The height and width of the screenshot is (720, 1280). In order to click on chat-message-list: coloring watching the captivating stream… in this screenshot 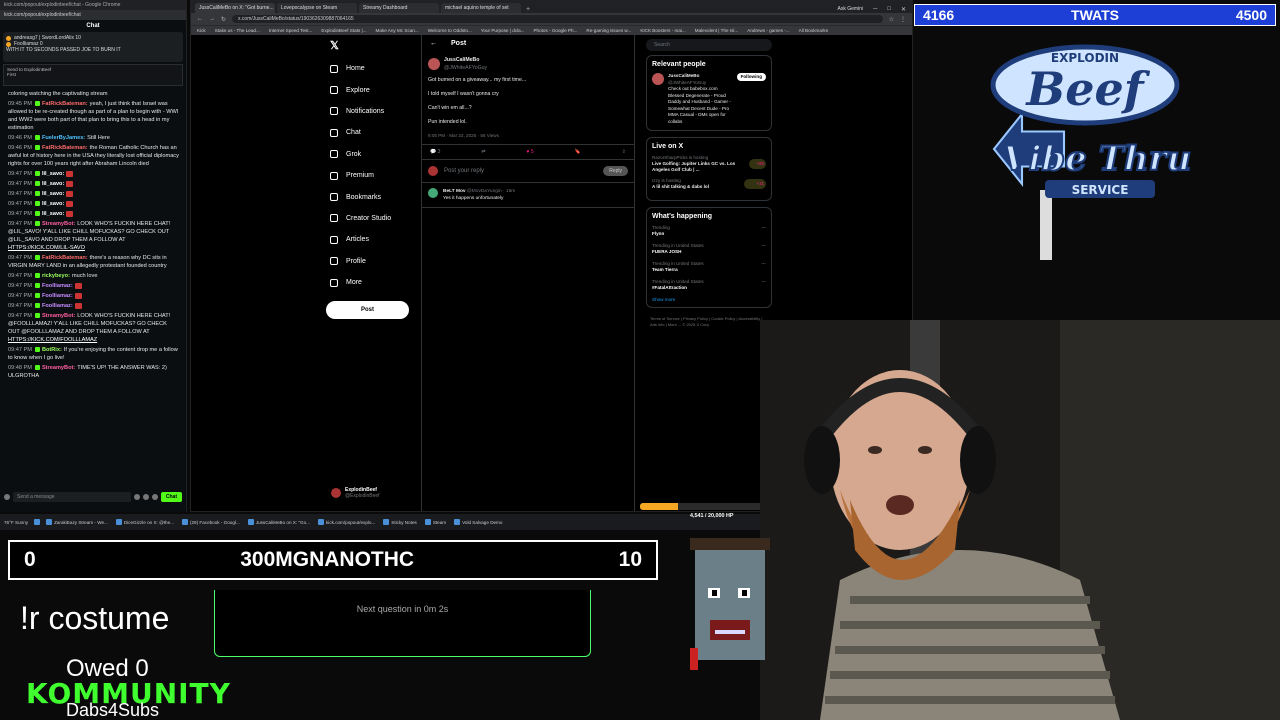, I will do `click(93, 234)`.